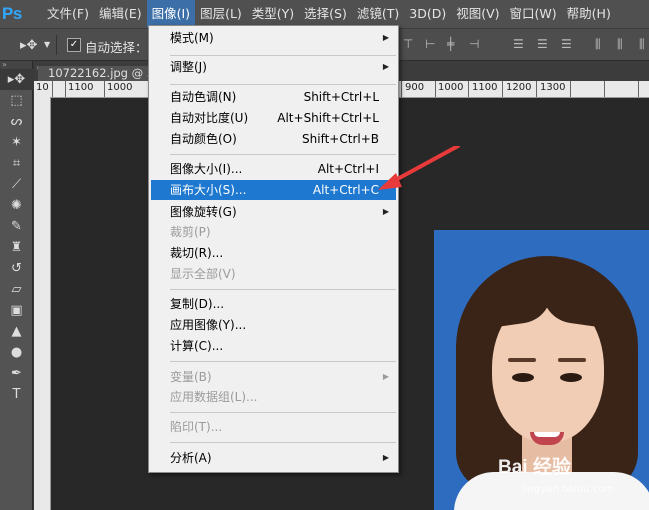 The image size is (649, 510). What do you see at coordinates (47, 44) in the screenshot?
I see `tool-preset-dropdown-icon: ▼` at bounding box center [47, 44].